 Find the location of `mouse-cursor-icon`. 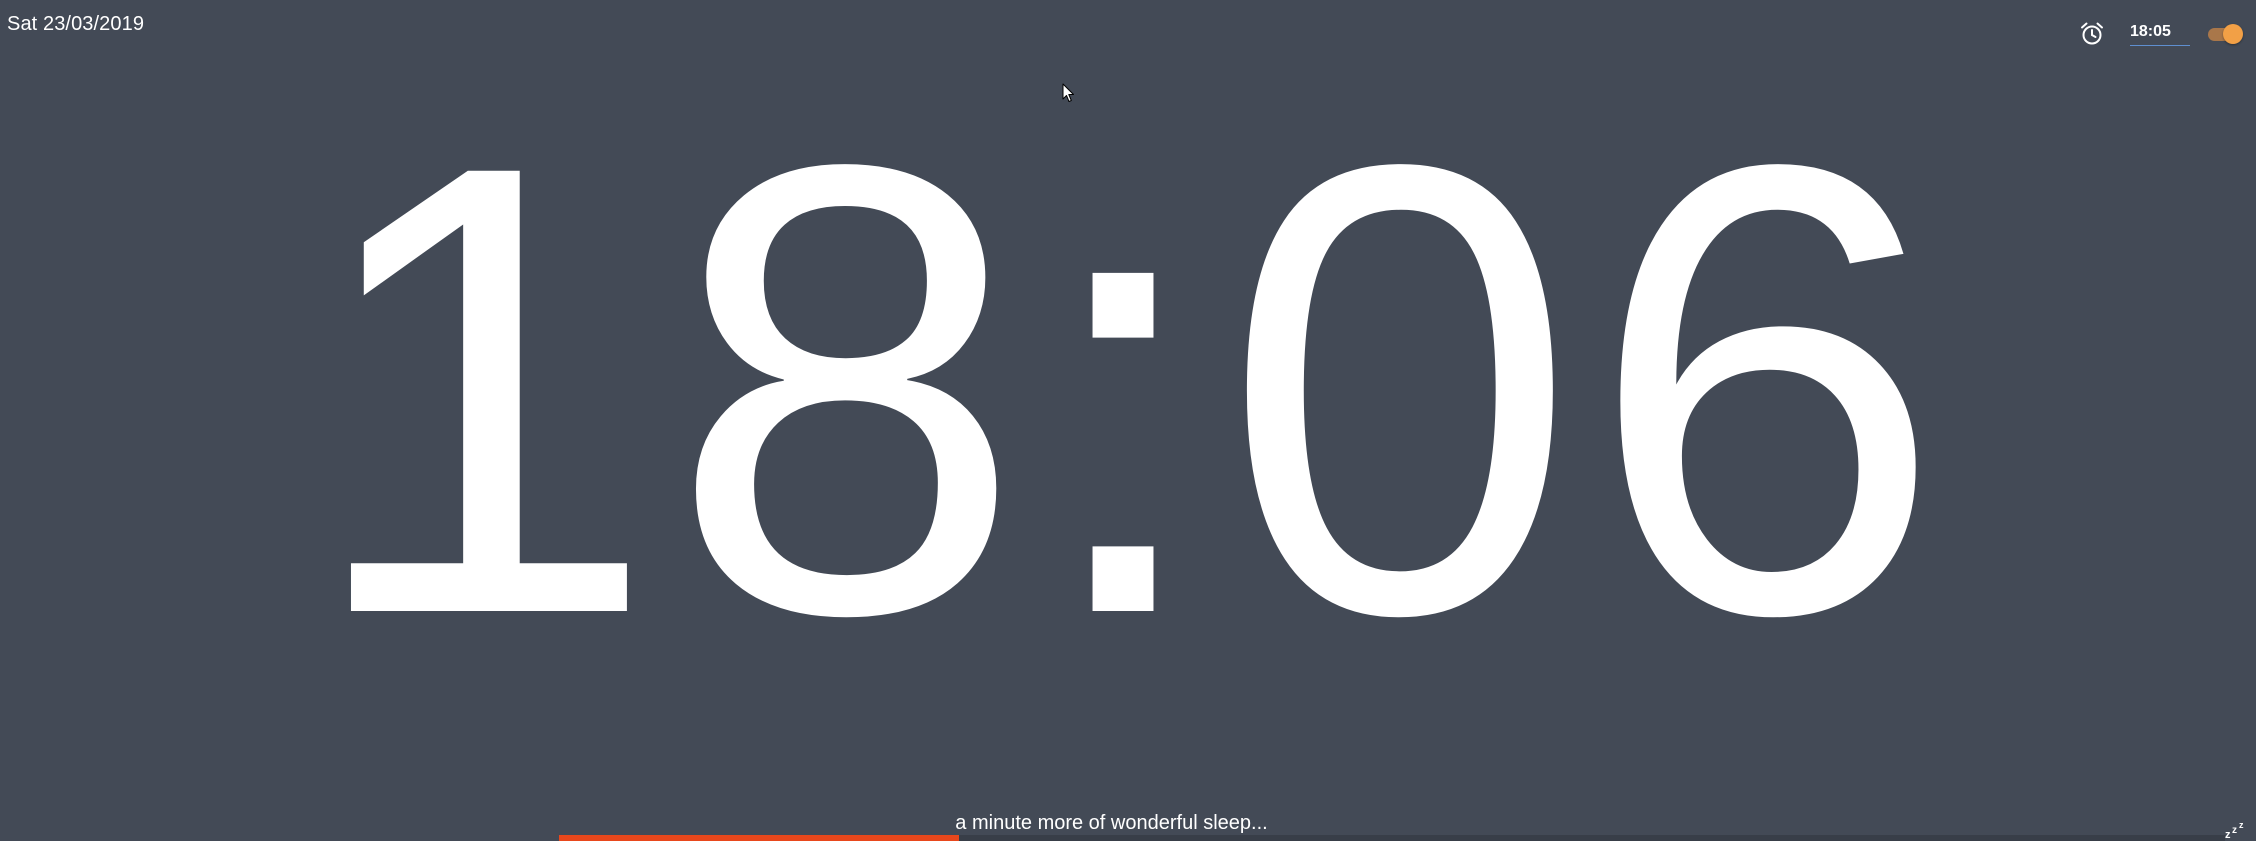

mouse-cursor-icon is located at coordinates (1068, 92).